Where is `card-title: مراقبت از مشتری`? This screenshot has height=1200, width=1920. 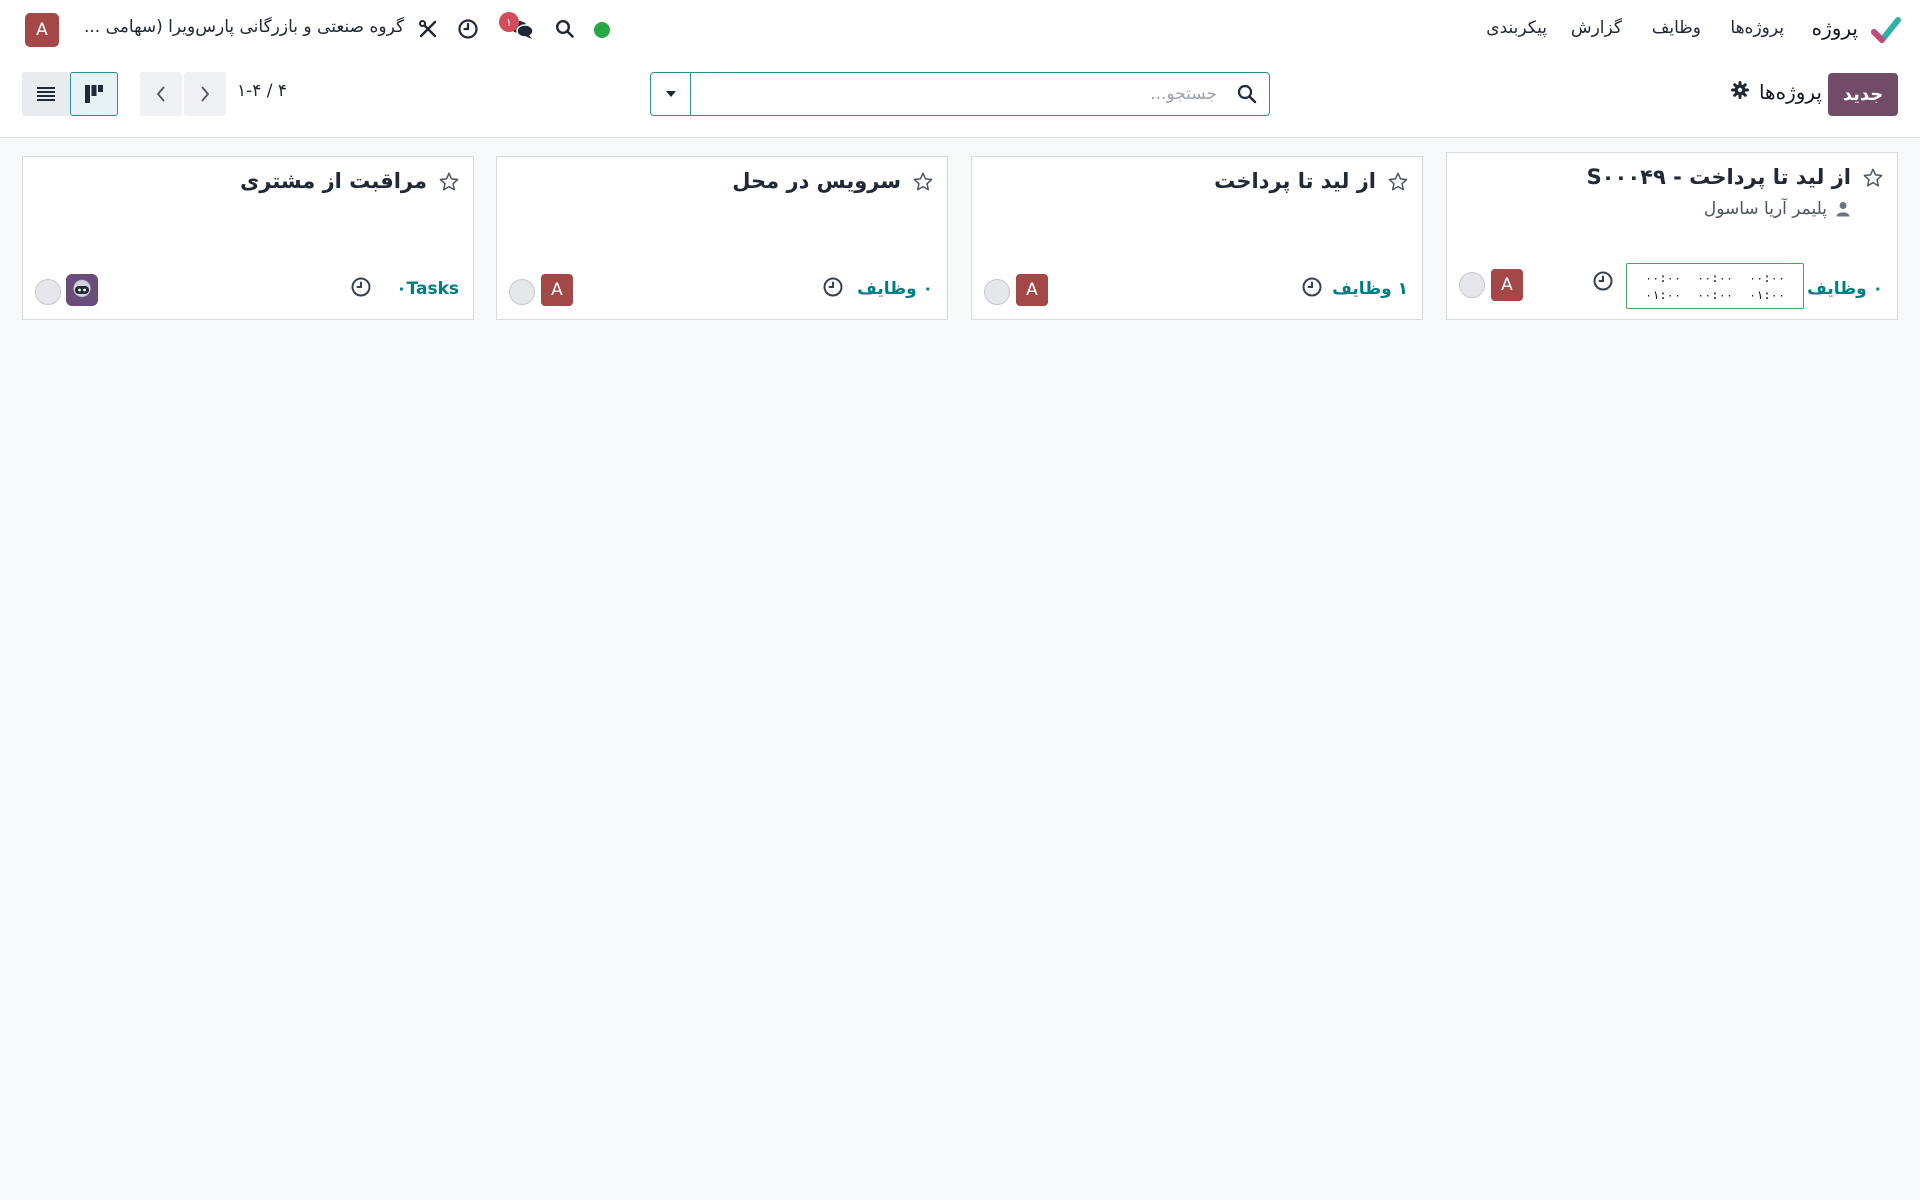 card-title: مراقبت از مشتری is located at coordinates (333, 181).